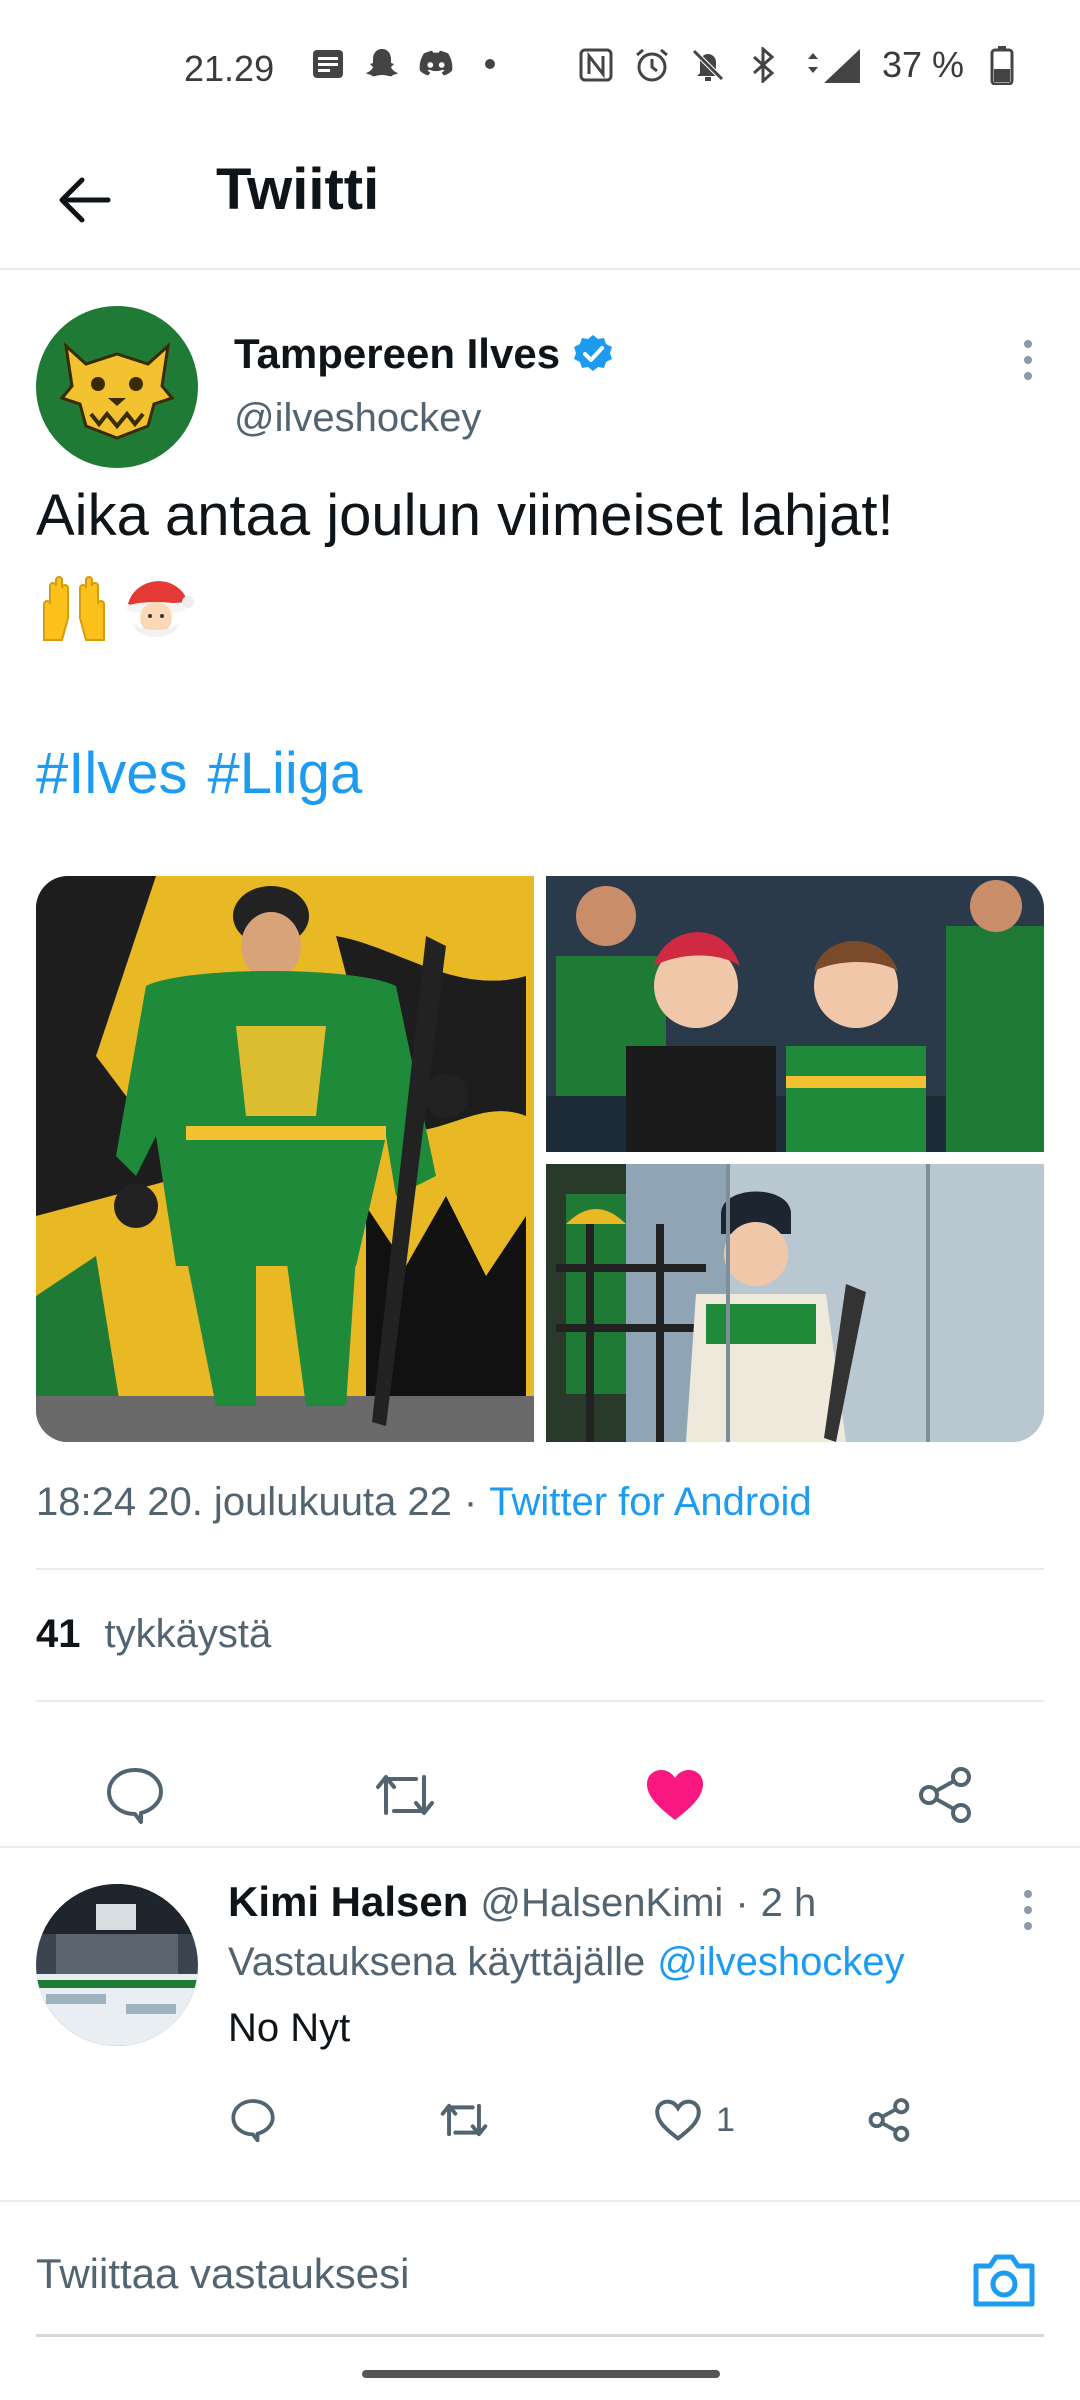  Describe the element at coordinates (788, 1903) in the screenshot. I see `reply-time: 2 h` at that location.